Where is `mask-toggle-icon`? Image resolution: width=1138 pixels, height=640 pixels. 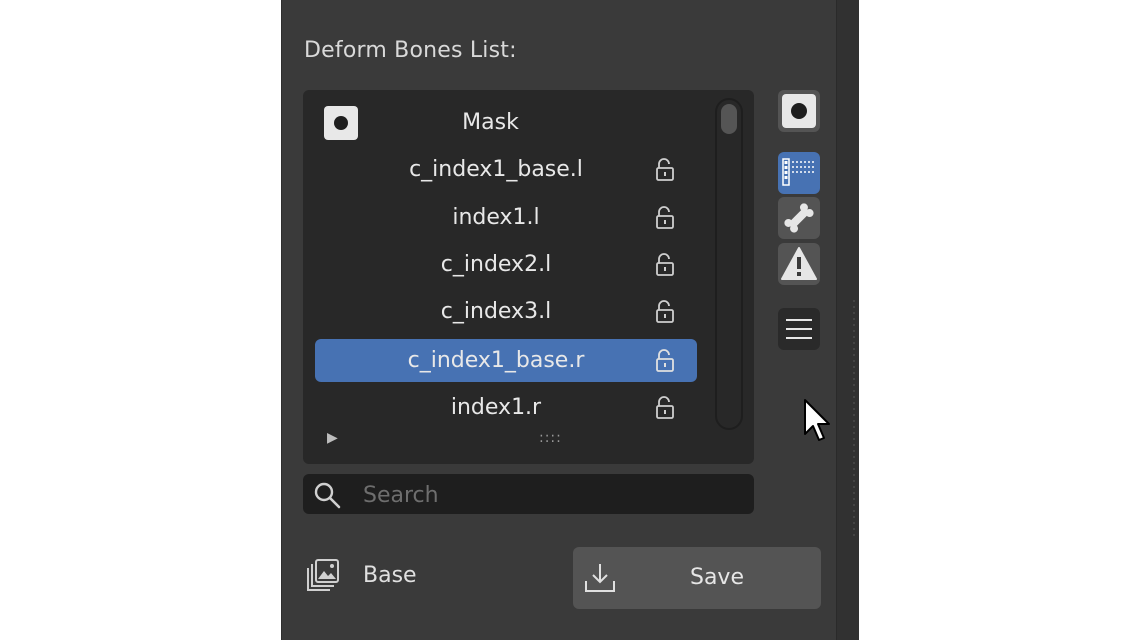 mask-toggle-icon is located at coordinates (799, 111).